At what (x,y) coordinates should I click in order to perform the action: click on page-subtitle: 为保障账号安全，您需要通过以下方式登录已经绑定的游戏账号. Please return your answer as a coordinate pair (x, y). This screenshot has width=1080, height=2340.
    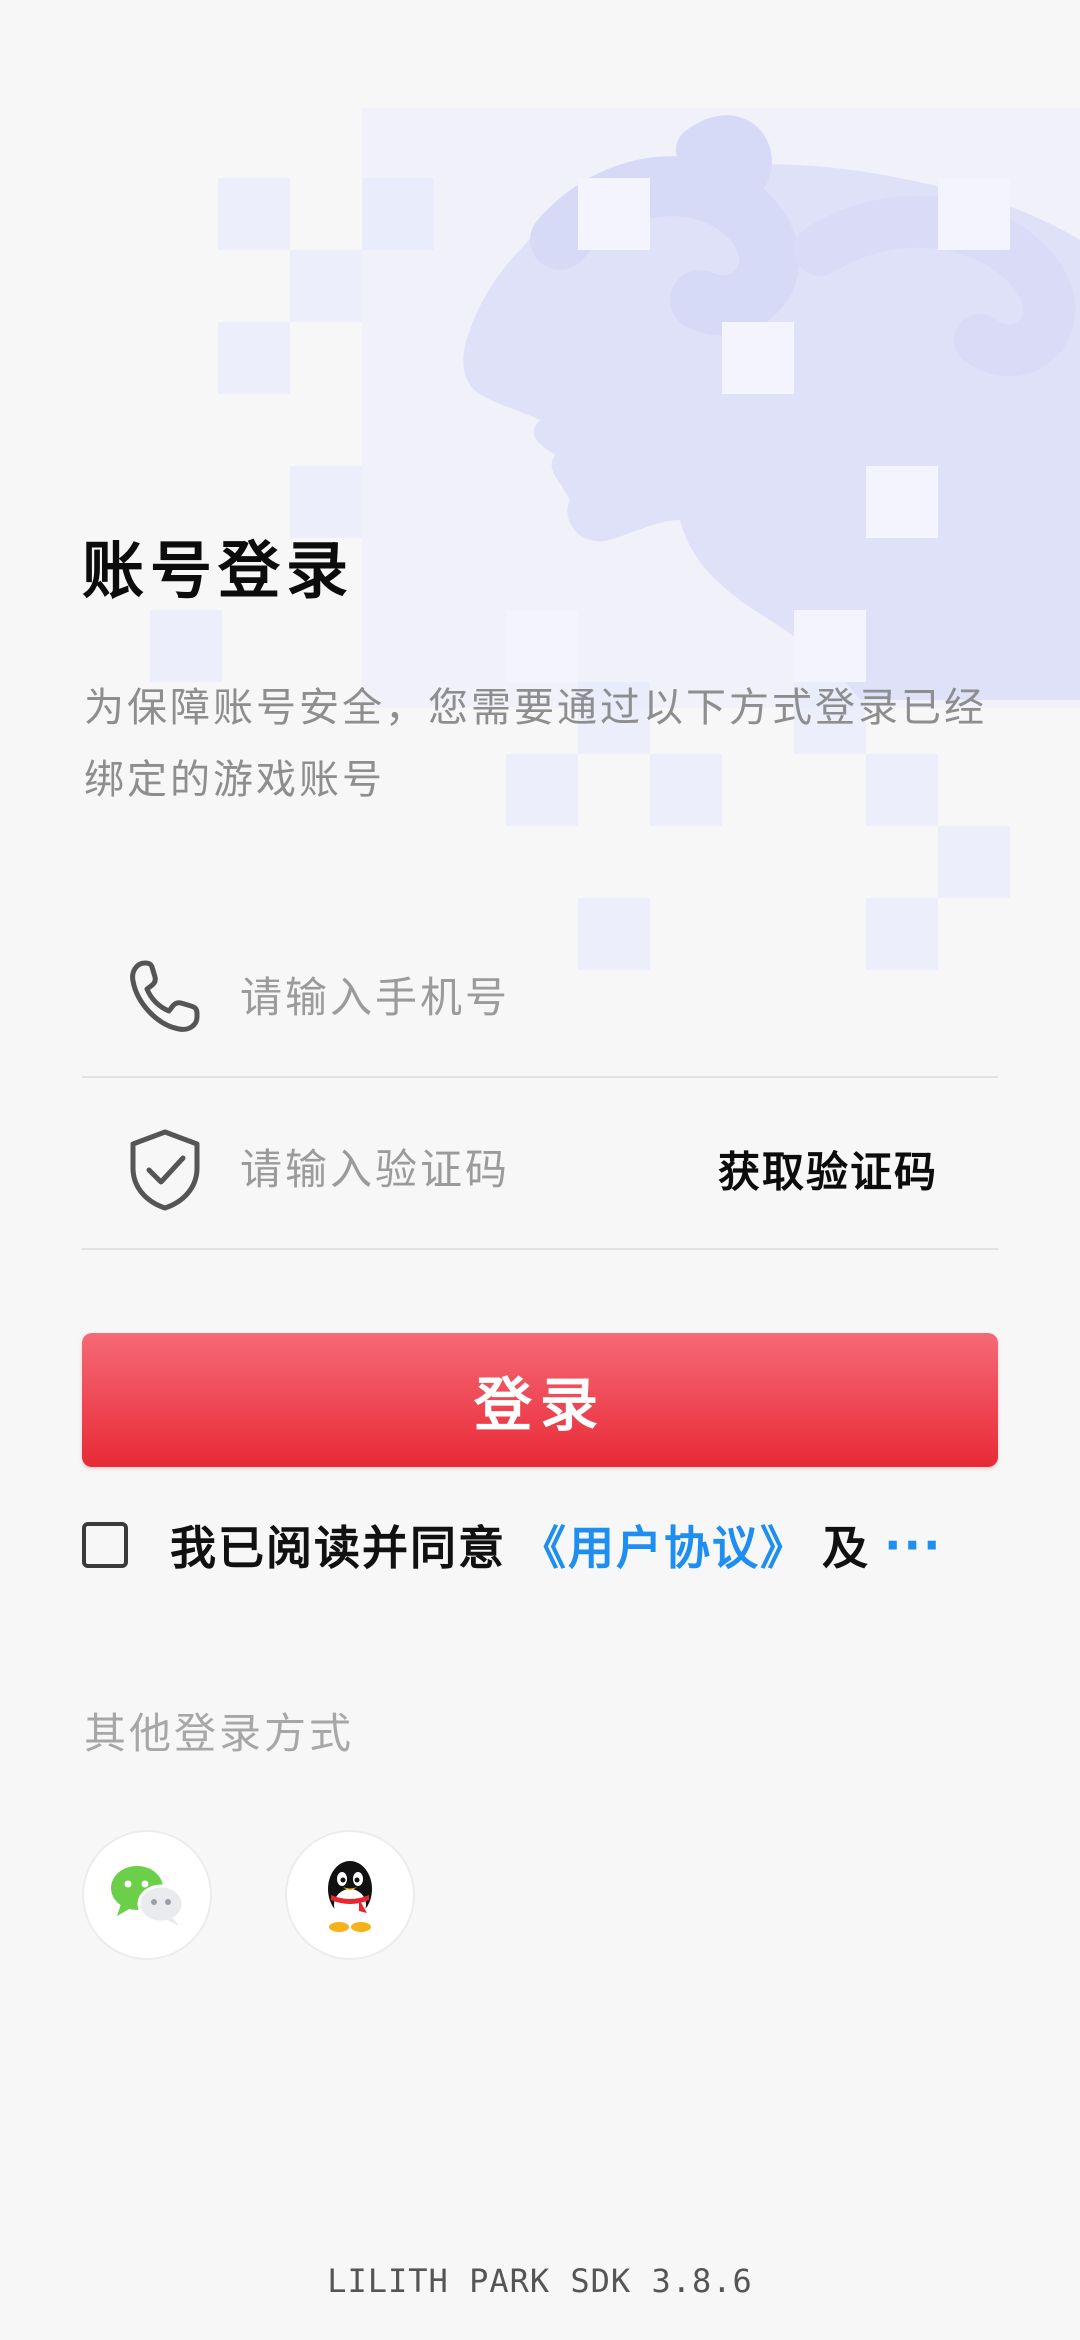
    Looking at the image, I should click on (535, 744).